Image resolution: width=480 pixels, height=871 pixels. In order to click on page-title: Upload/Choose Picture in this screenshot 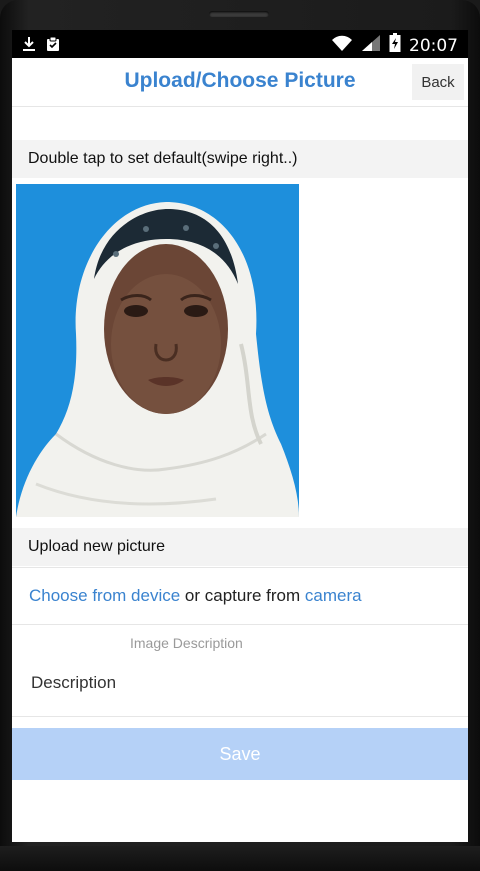, I will do `click(240, 80)`.